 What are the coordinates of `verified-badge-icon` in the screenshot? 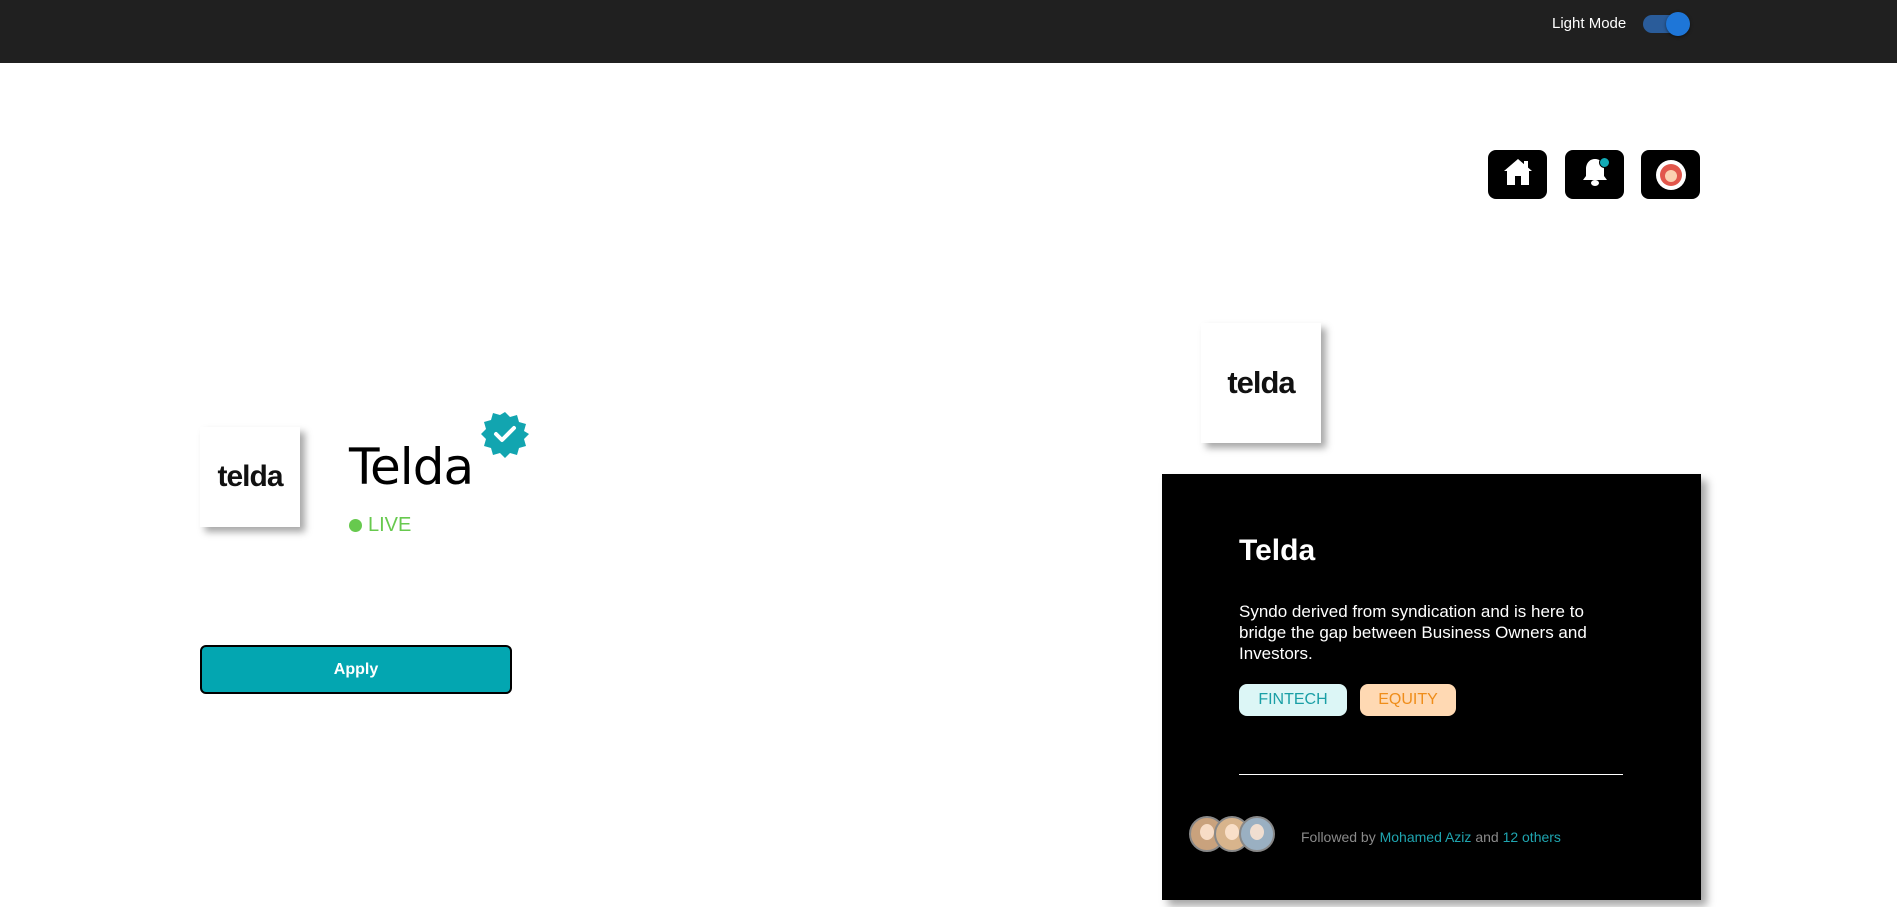 It's located at (505, 434).